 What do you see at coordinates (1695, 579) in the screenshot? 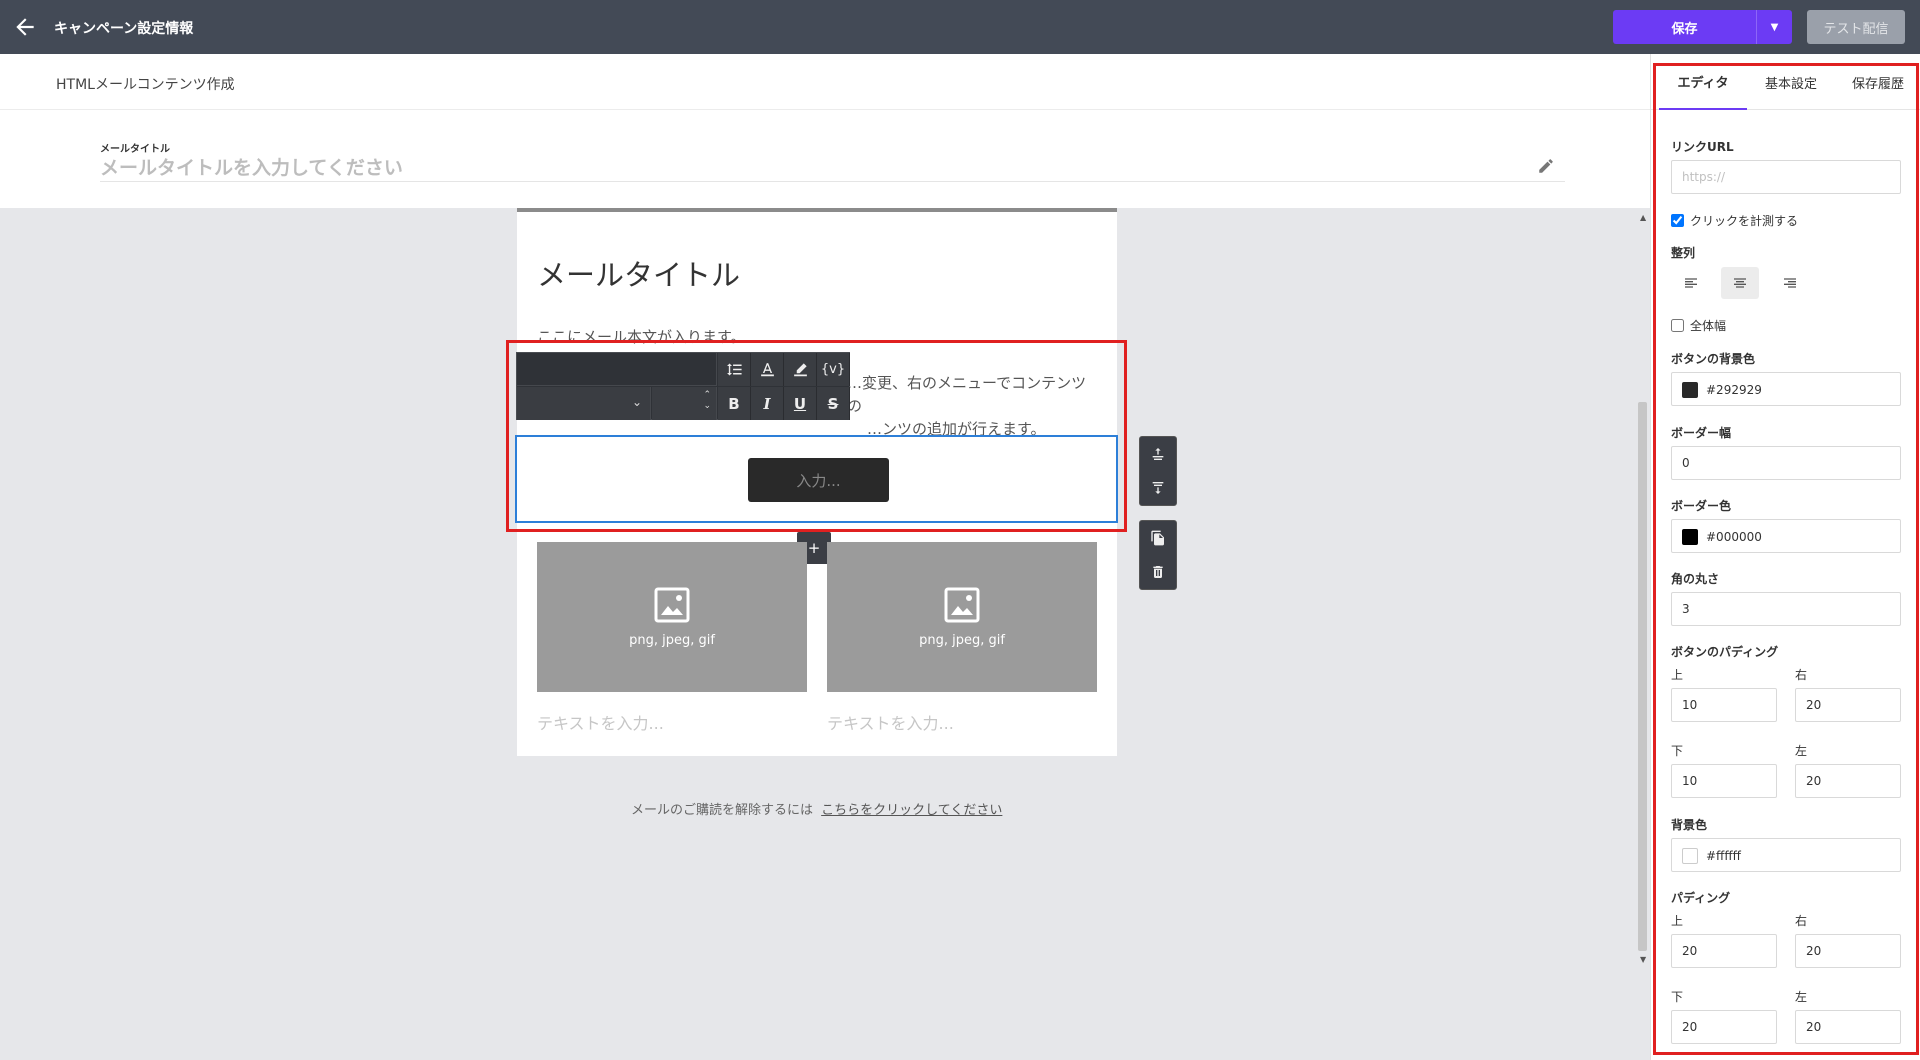
I see `radius-label: 角の丸さ` at bounding box center [1695, 579].